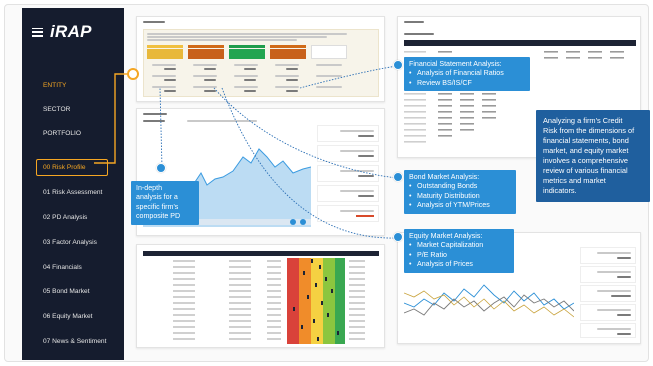  I want to click on nav-pd-analysis: 02 PD Analysis, so click(73, 217).